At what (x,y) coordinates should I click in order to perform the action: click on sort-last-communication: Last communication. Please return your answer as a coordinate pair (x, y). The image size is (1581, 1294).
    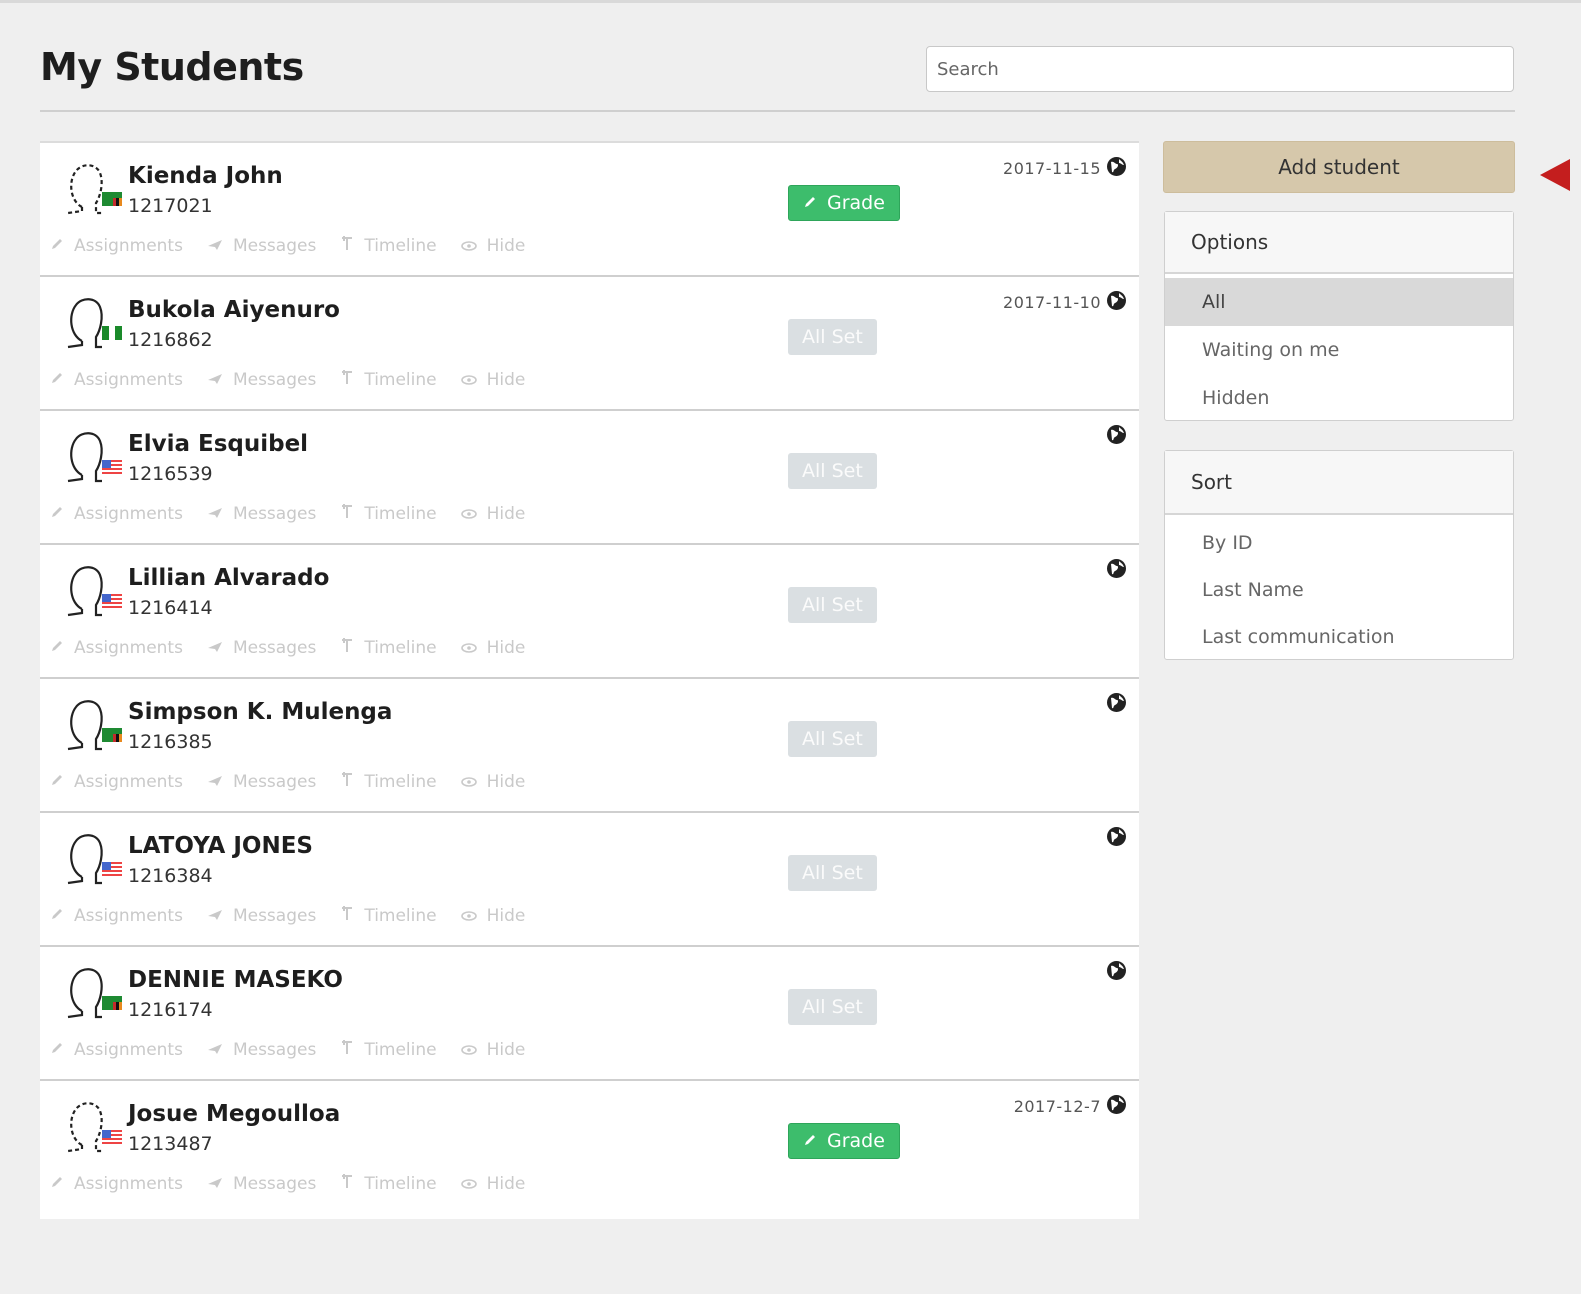
    Looking at the image, I should click on (1339, 636).